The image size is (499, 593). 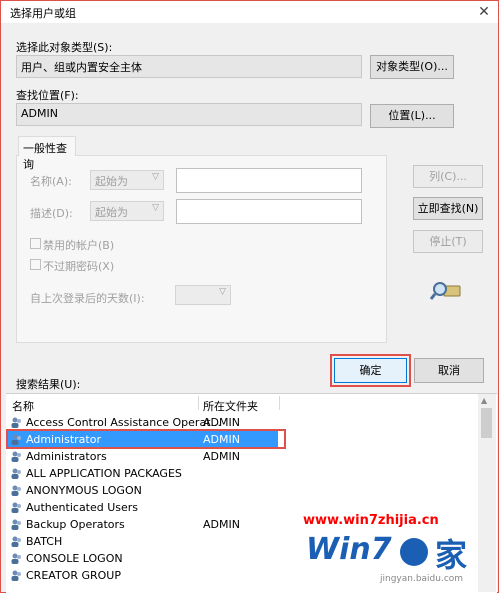 What do you see at coordinates (35, 243) in the screenshot?
I see `disabled-accounts-checkbox` at bounding box center [35, 243].